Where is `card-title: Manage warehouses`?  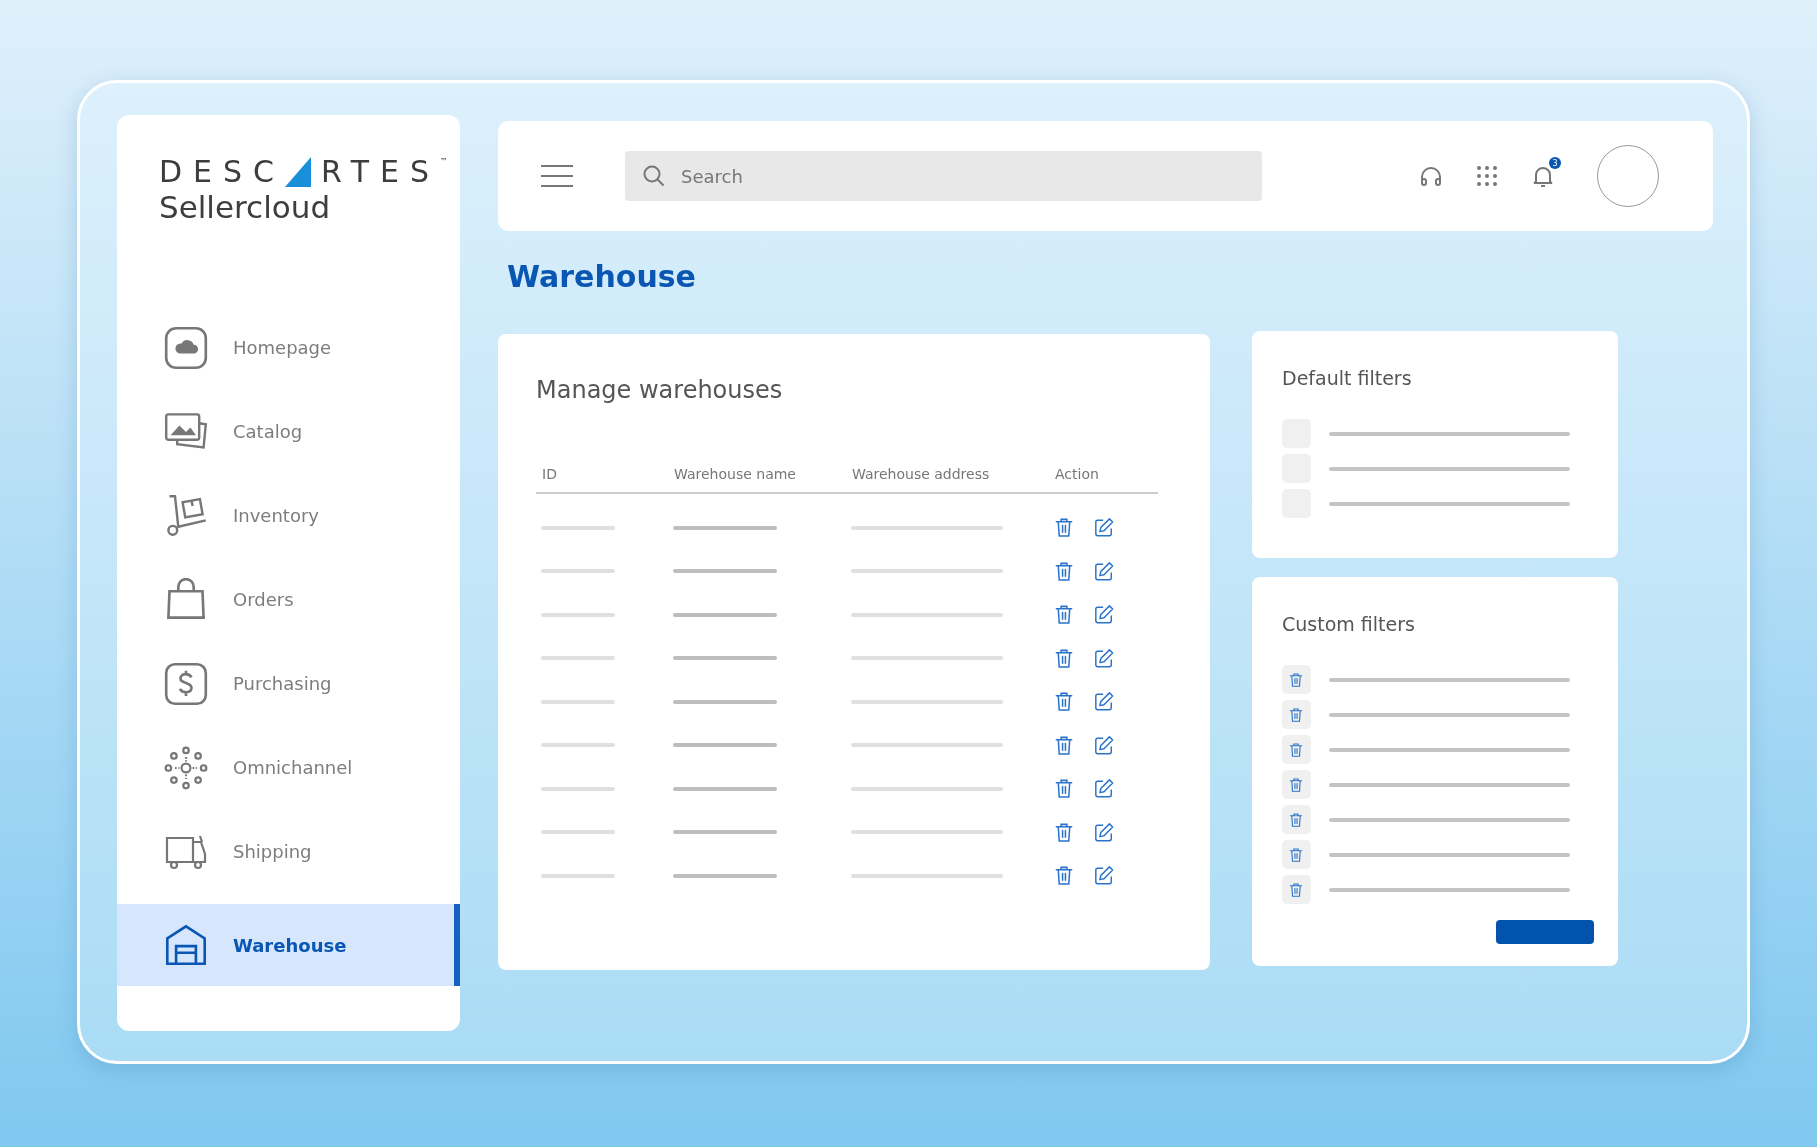 card-title: Manage warehouses is located at coordinates (660, 390).